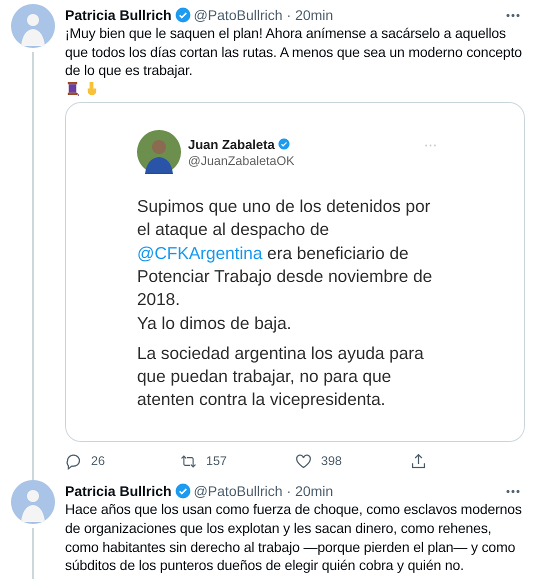 Image resolution: width=537 pixels, height=579 pixels. I want to click on author-handle: @JuanZabaletaOK, so click(241, 161).